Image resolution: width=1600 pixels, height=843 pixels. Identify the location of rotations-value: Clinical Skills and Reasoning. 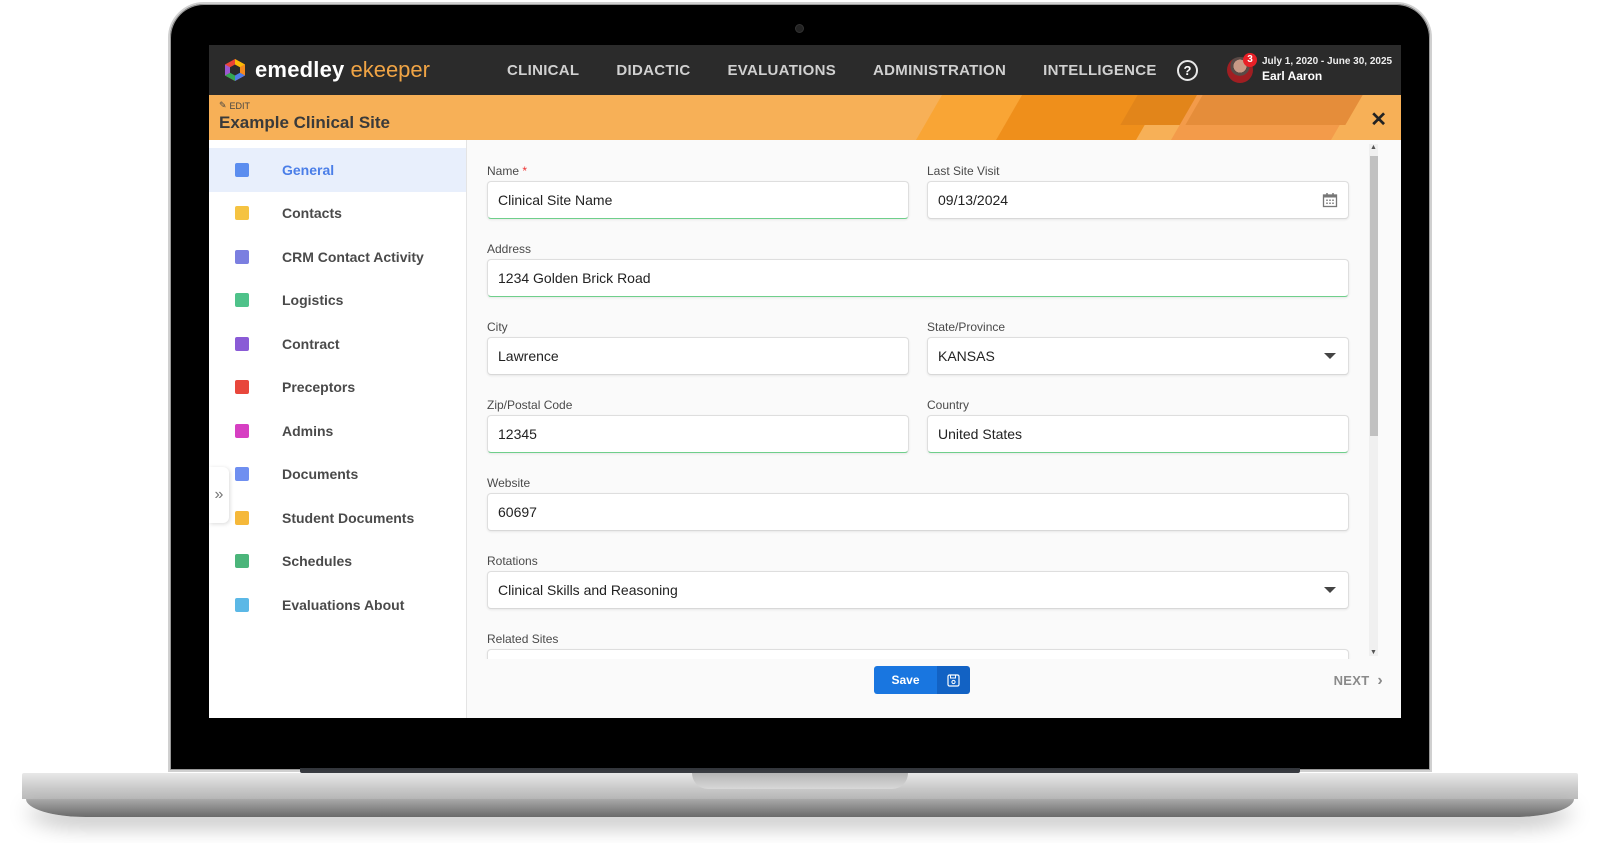
(588, 590).